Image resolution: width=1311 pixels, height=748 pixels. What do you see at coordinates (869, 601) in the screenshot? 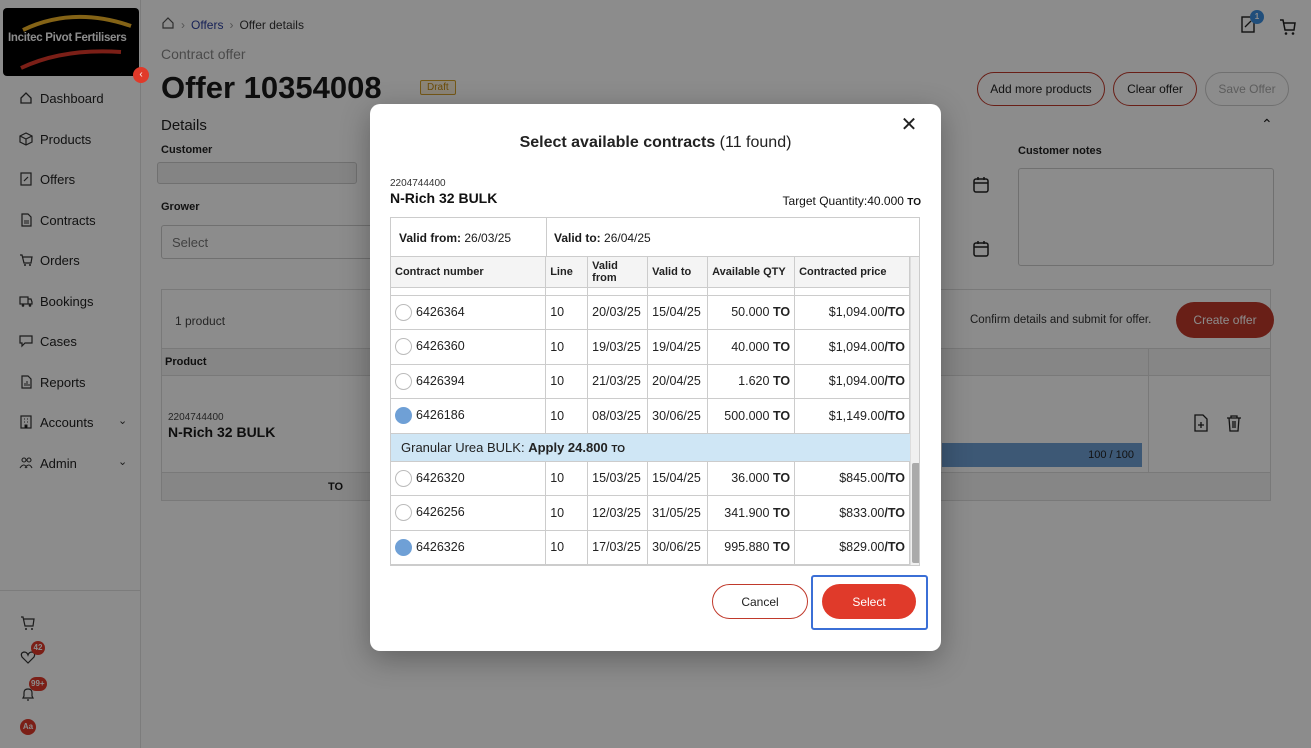
I see `select-button: Select` at bounding box center [869, 601].